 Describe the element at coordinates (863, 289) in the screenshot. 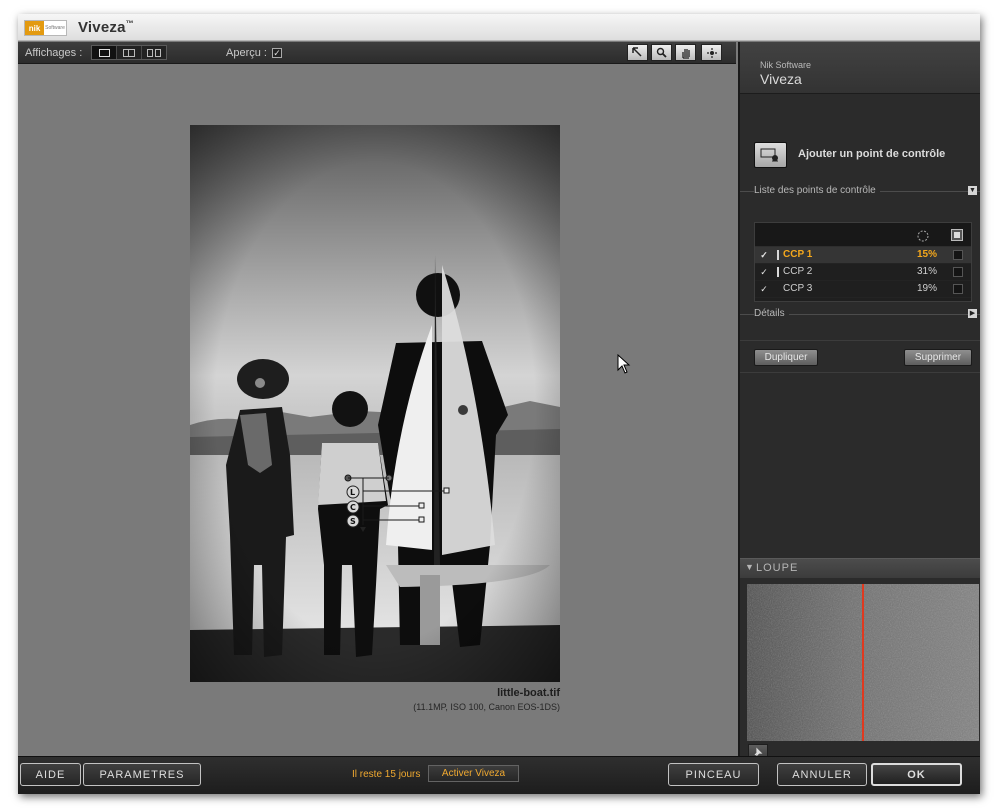

I see `control-point-row: ✓ CCP 3 19%` at that location.